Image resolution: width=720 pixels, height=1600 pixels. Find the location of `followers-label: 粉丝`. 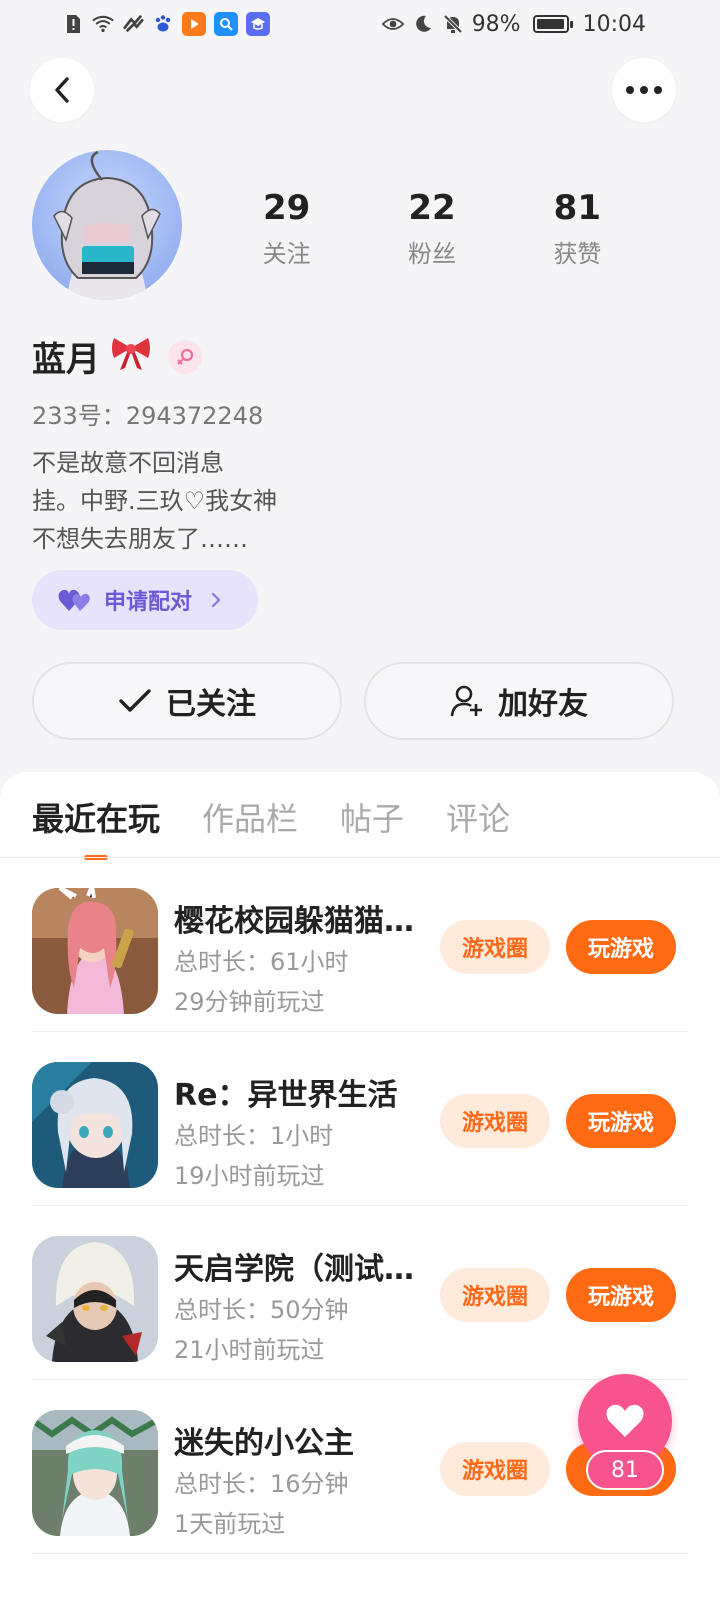

followers-label: 粉丝 is located at coordinates (431, 254).